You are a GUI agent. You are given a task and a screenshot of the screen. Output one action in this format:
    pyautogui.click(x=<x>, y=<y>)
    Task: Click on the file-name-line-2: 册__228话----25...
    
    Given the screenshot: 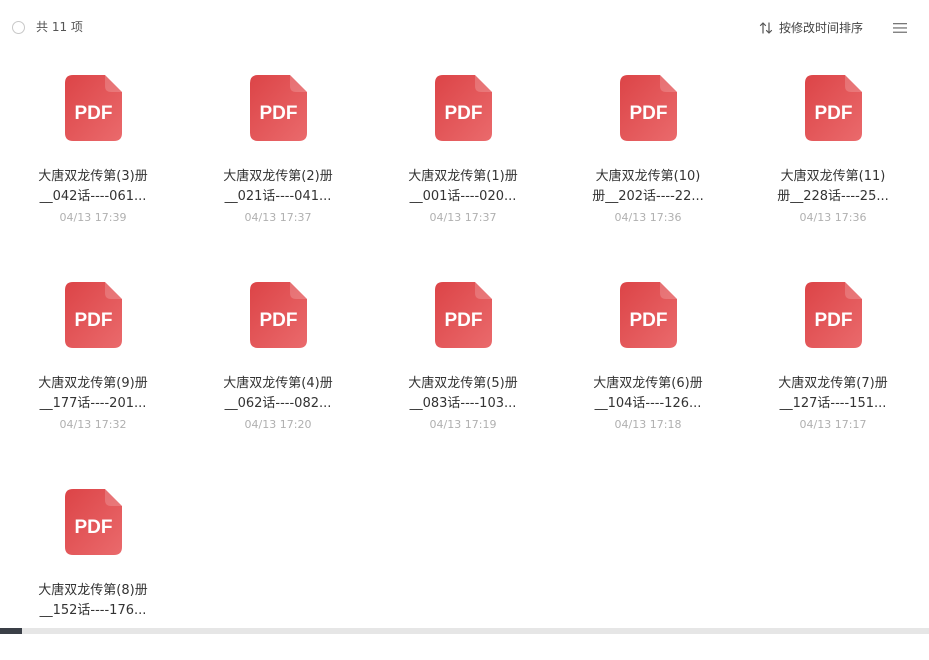 What is the action you would take?
    pyautogui.click(x=833, y=196)
    